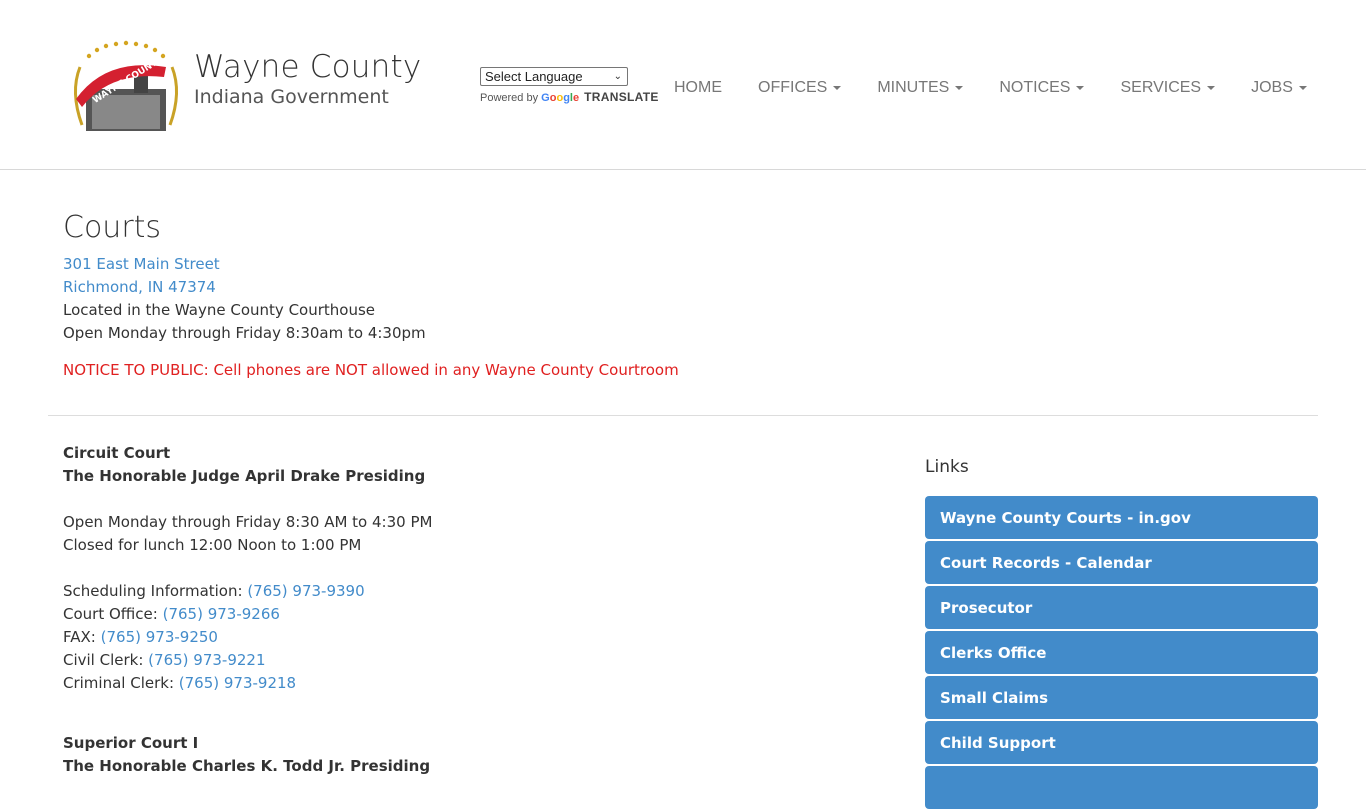  I want to click on google-letter: G, so click(545, 98).